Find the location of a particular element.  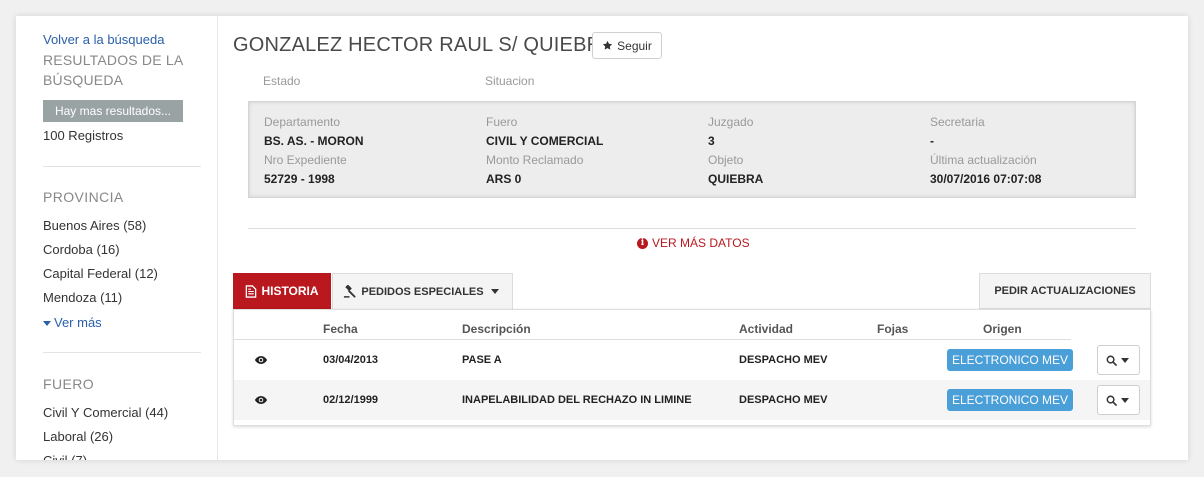

detail-value: CIVIL Y COMERCIAL is located at coordinates (545, 141).